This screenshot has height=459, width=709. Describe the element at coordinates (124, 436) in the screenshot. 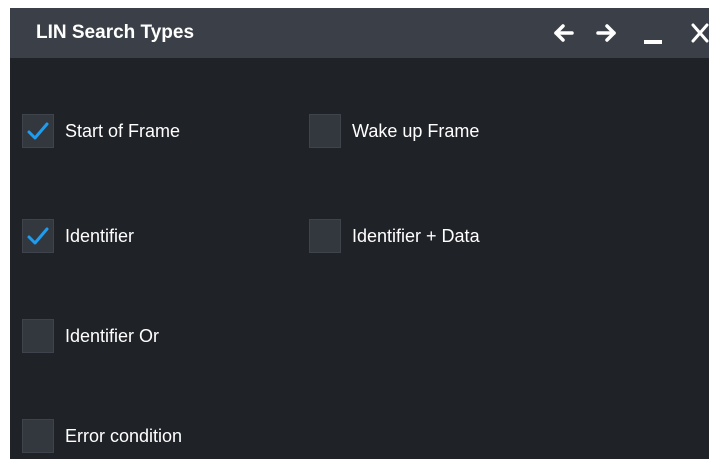

I see `option-label: Error condition` at that location.